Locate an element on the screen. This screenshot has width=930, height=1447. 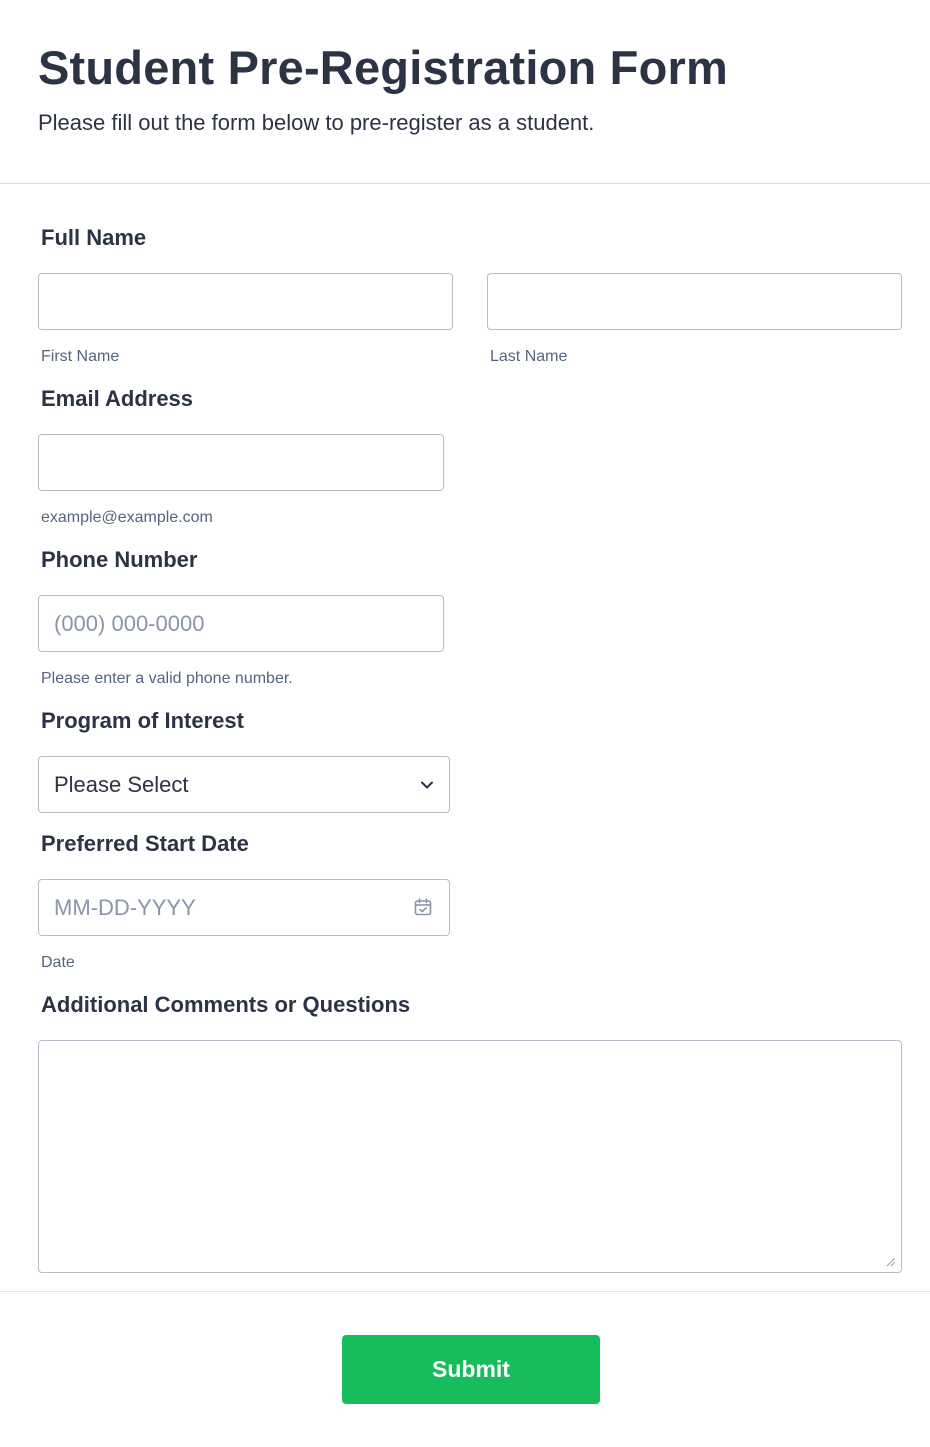
comments-textarea is located at coordinates (470, 1156).